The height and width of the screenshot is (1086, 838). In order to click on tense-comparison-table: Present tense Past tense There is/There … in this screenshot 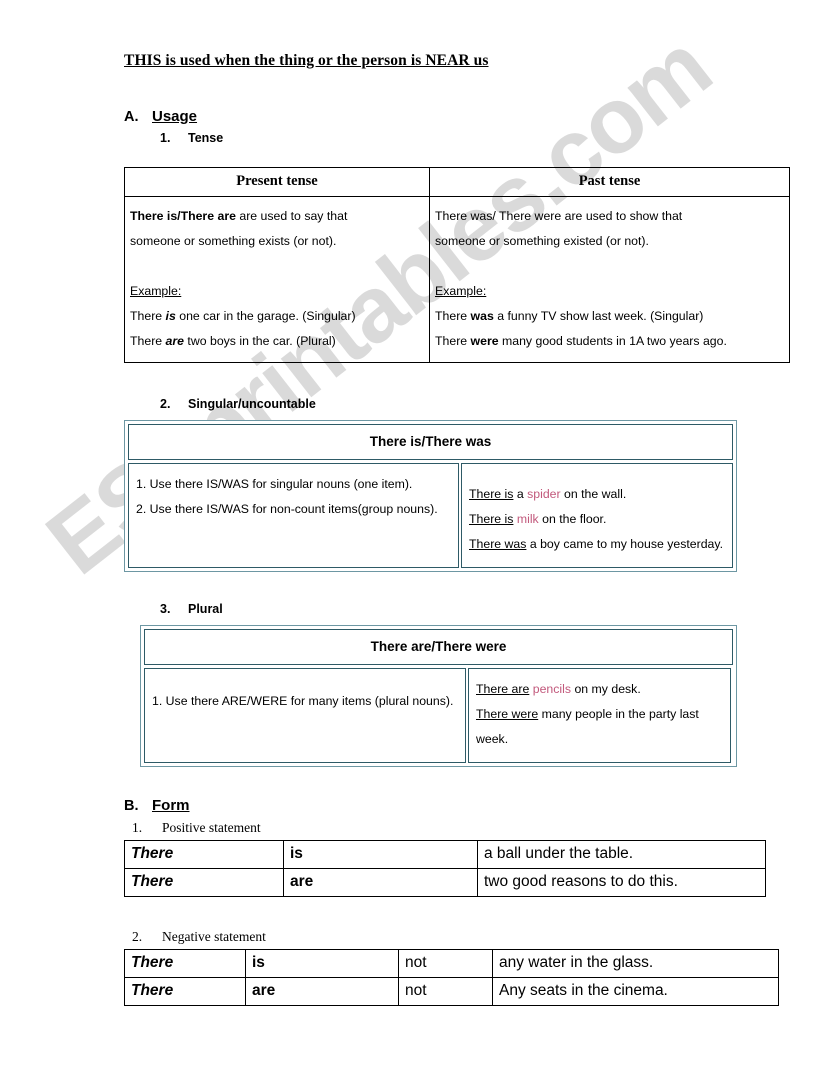, I will do `click(457, 265)`.